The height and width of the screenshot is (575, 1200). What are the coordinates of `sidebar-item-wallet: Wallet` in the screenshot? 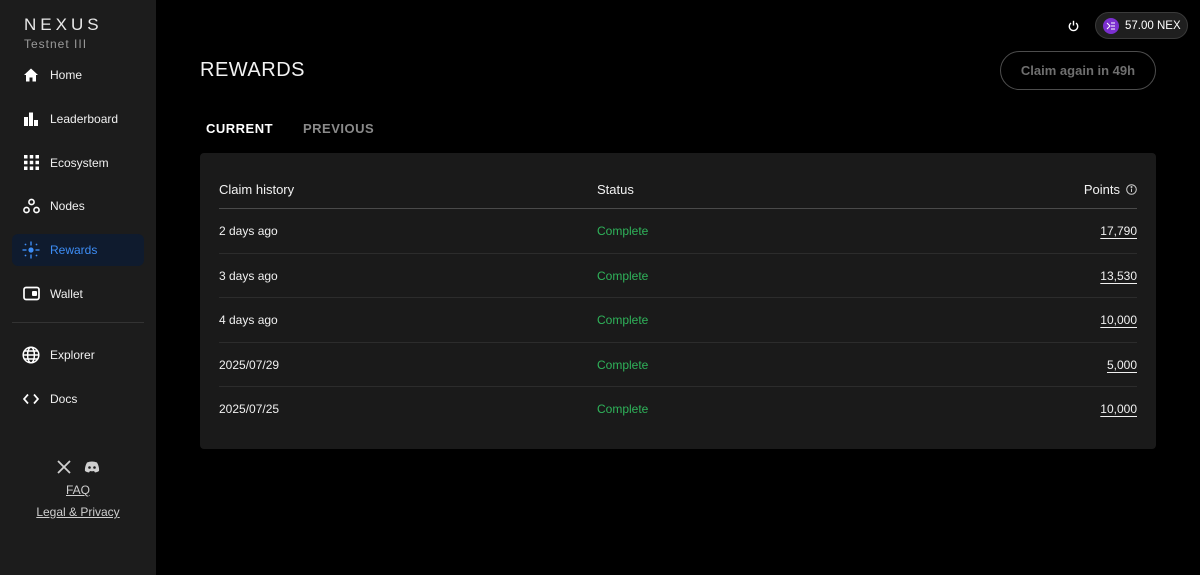 It's located at (78, 294).